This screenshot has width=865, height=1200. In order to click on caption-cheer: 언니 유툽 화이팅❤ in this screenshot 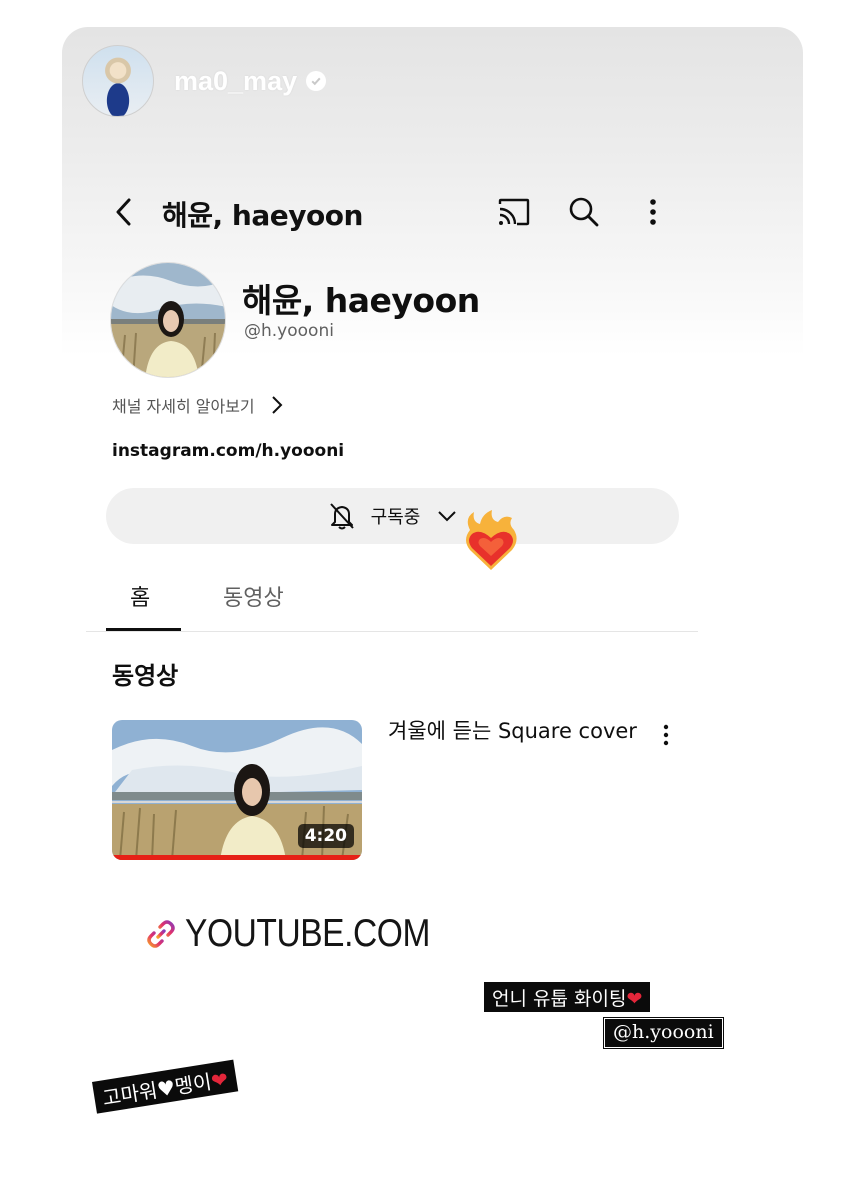, I will do `click(567, 997)`.